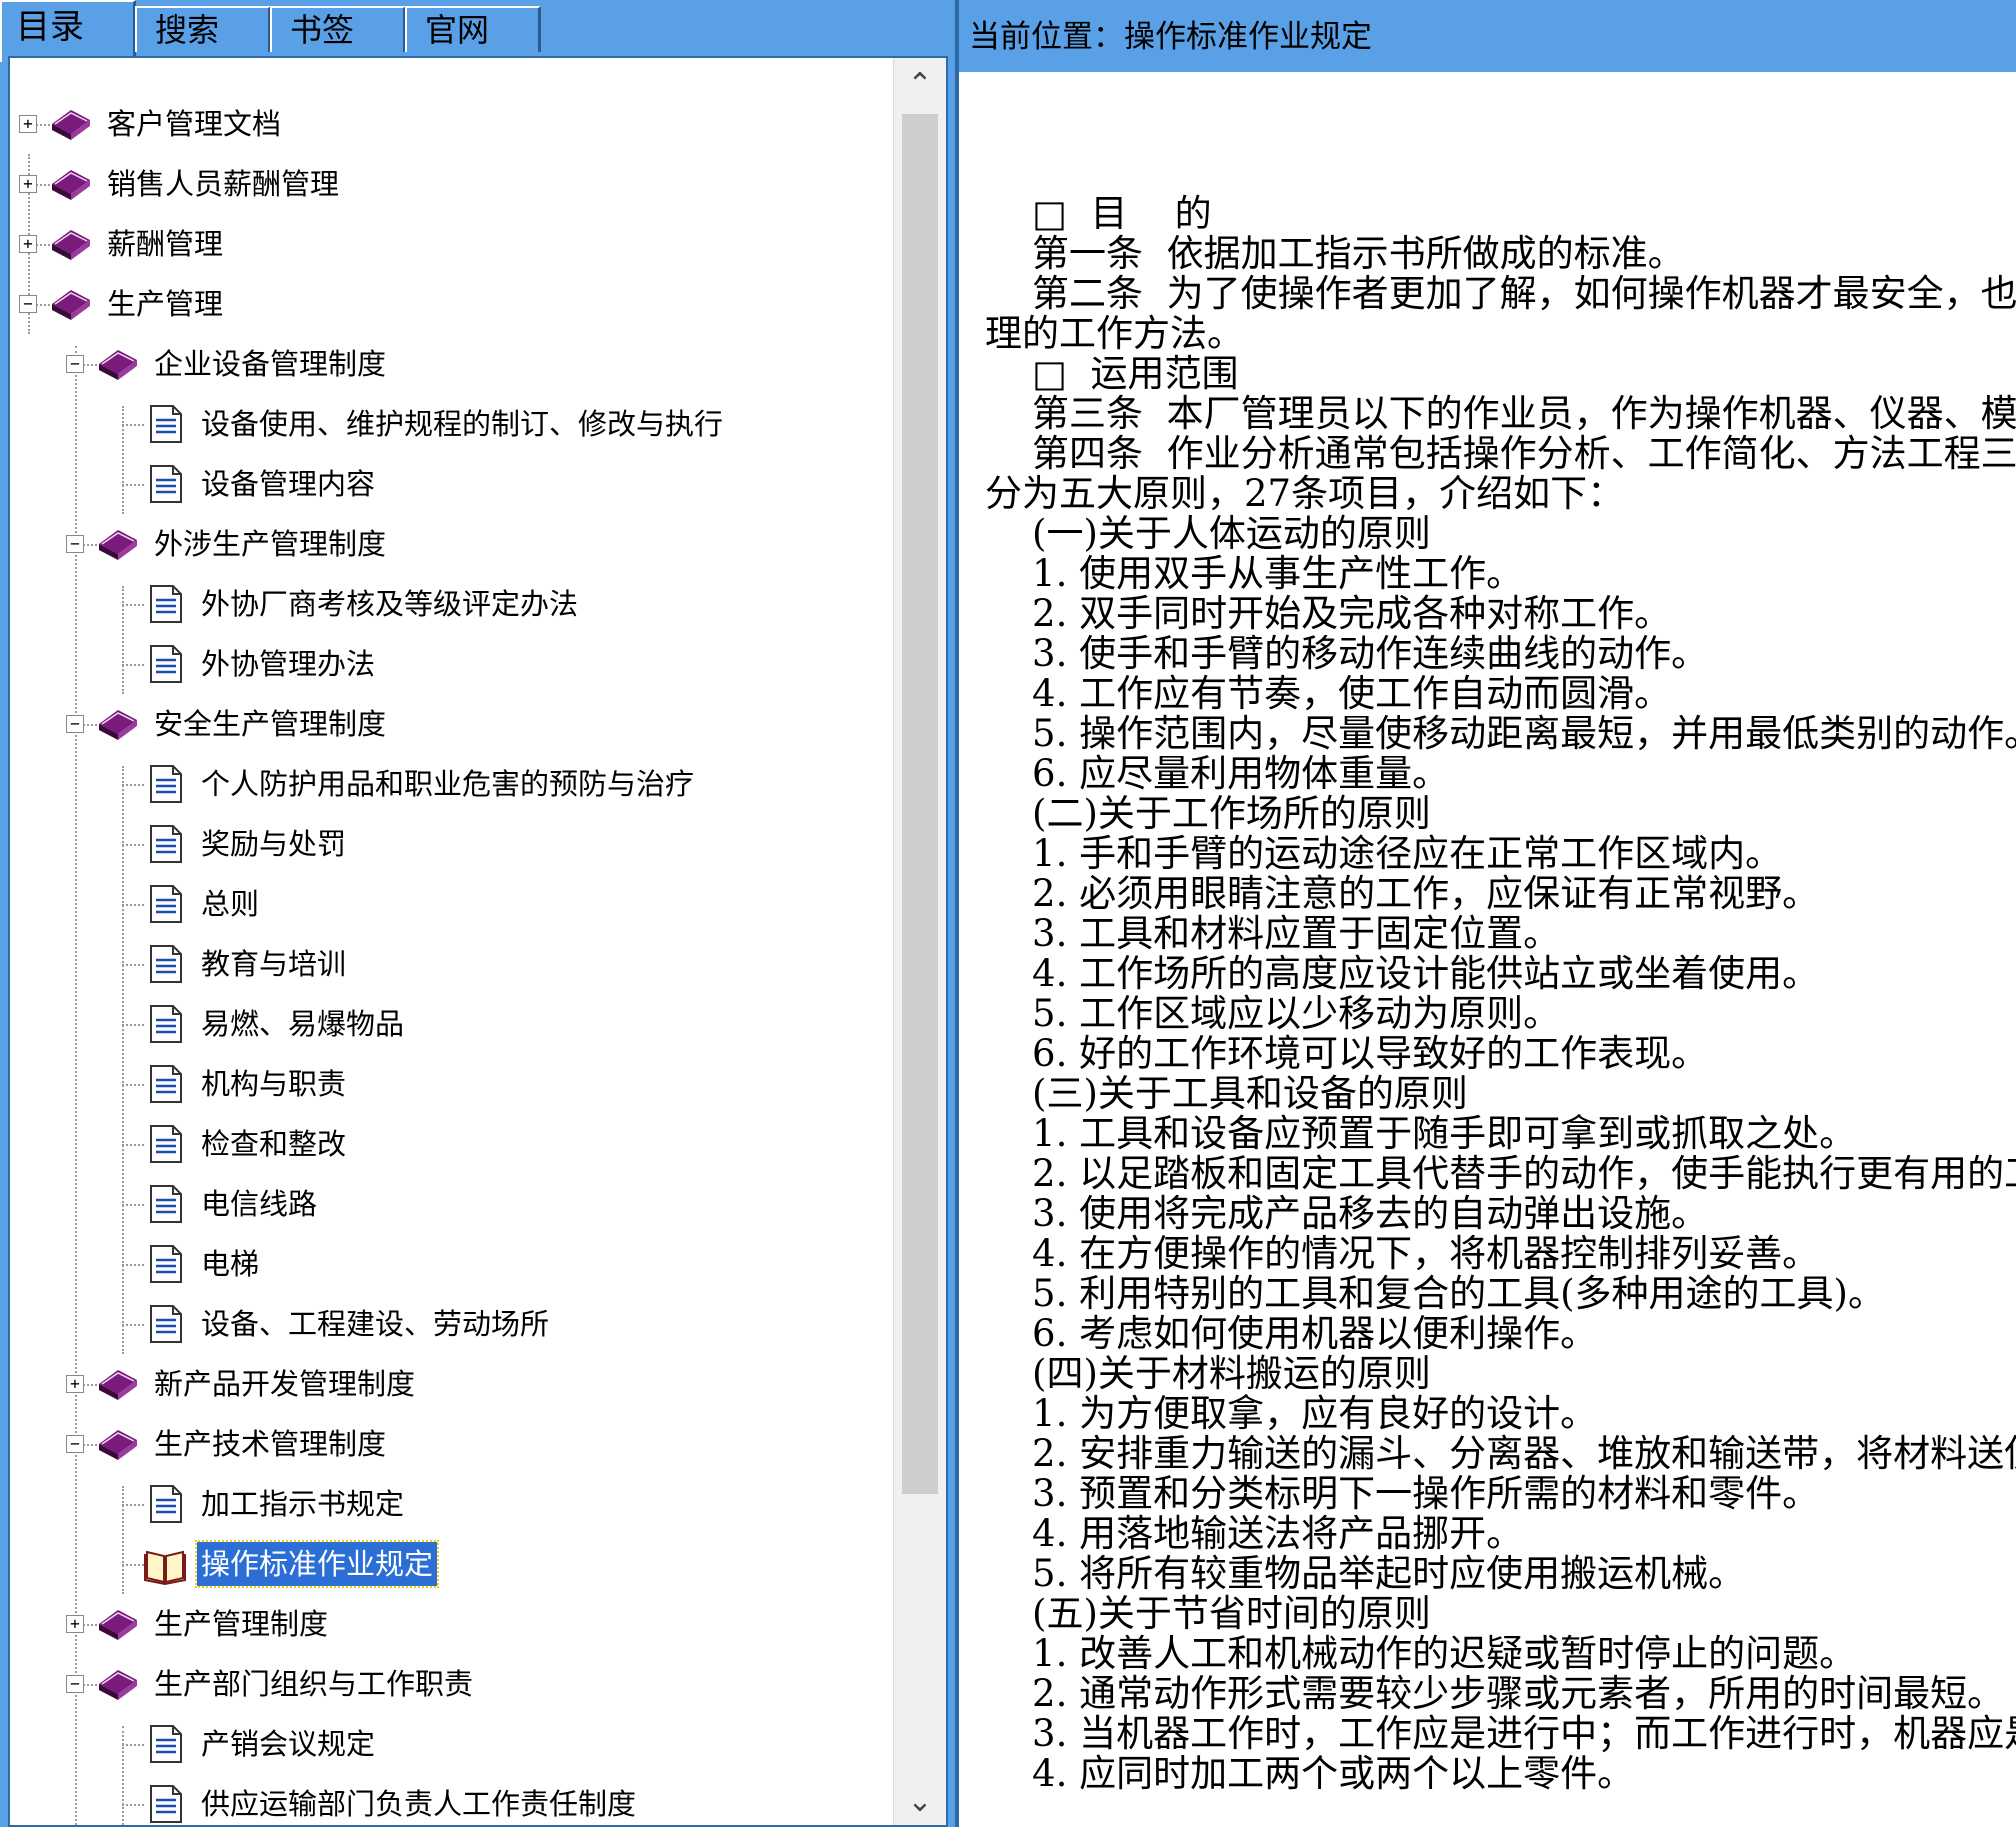 The height and width of the screenshot is (1827, 2016). I want to click on tree-item-label: 加工指示书规定, so click(303, 1504).